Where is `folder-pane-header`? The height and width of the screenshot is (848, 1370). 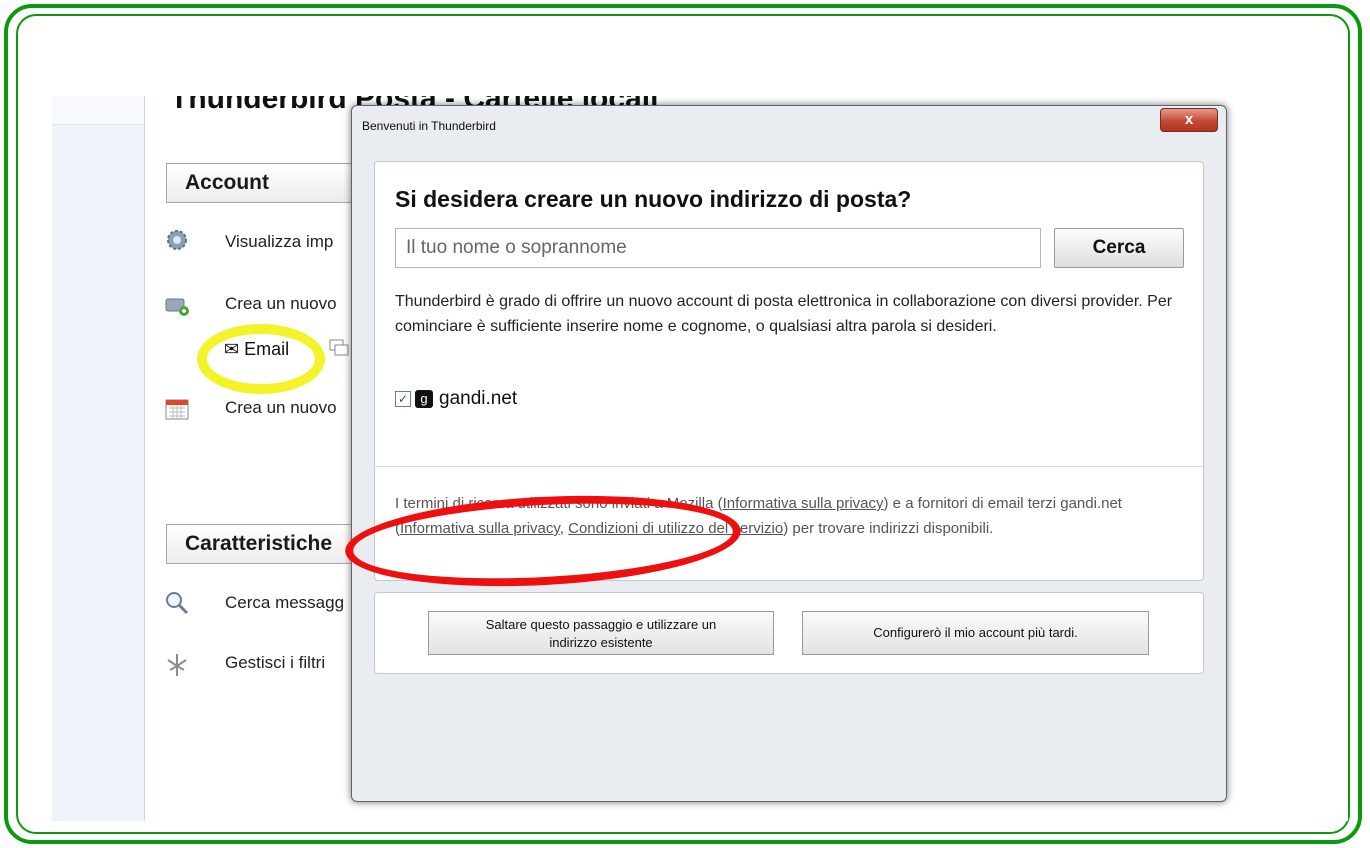
folder-pane-header is located at coordinates (98, 110).